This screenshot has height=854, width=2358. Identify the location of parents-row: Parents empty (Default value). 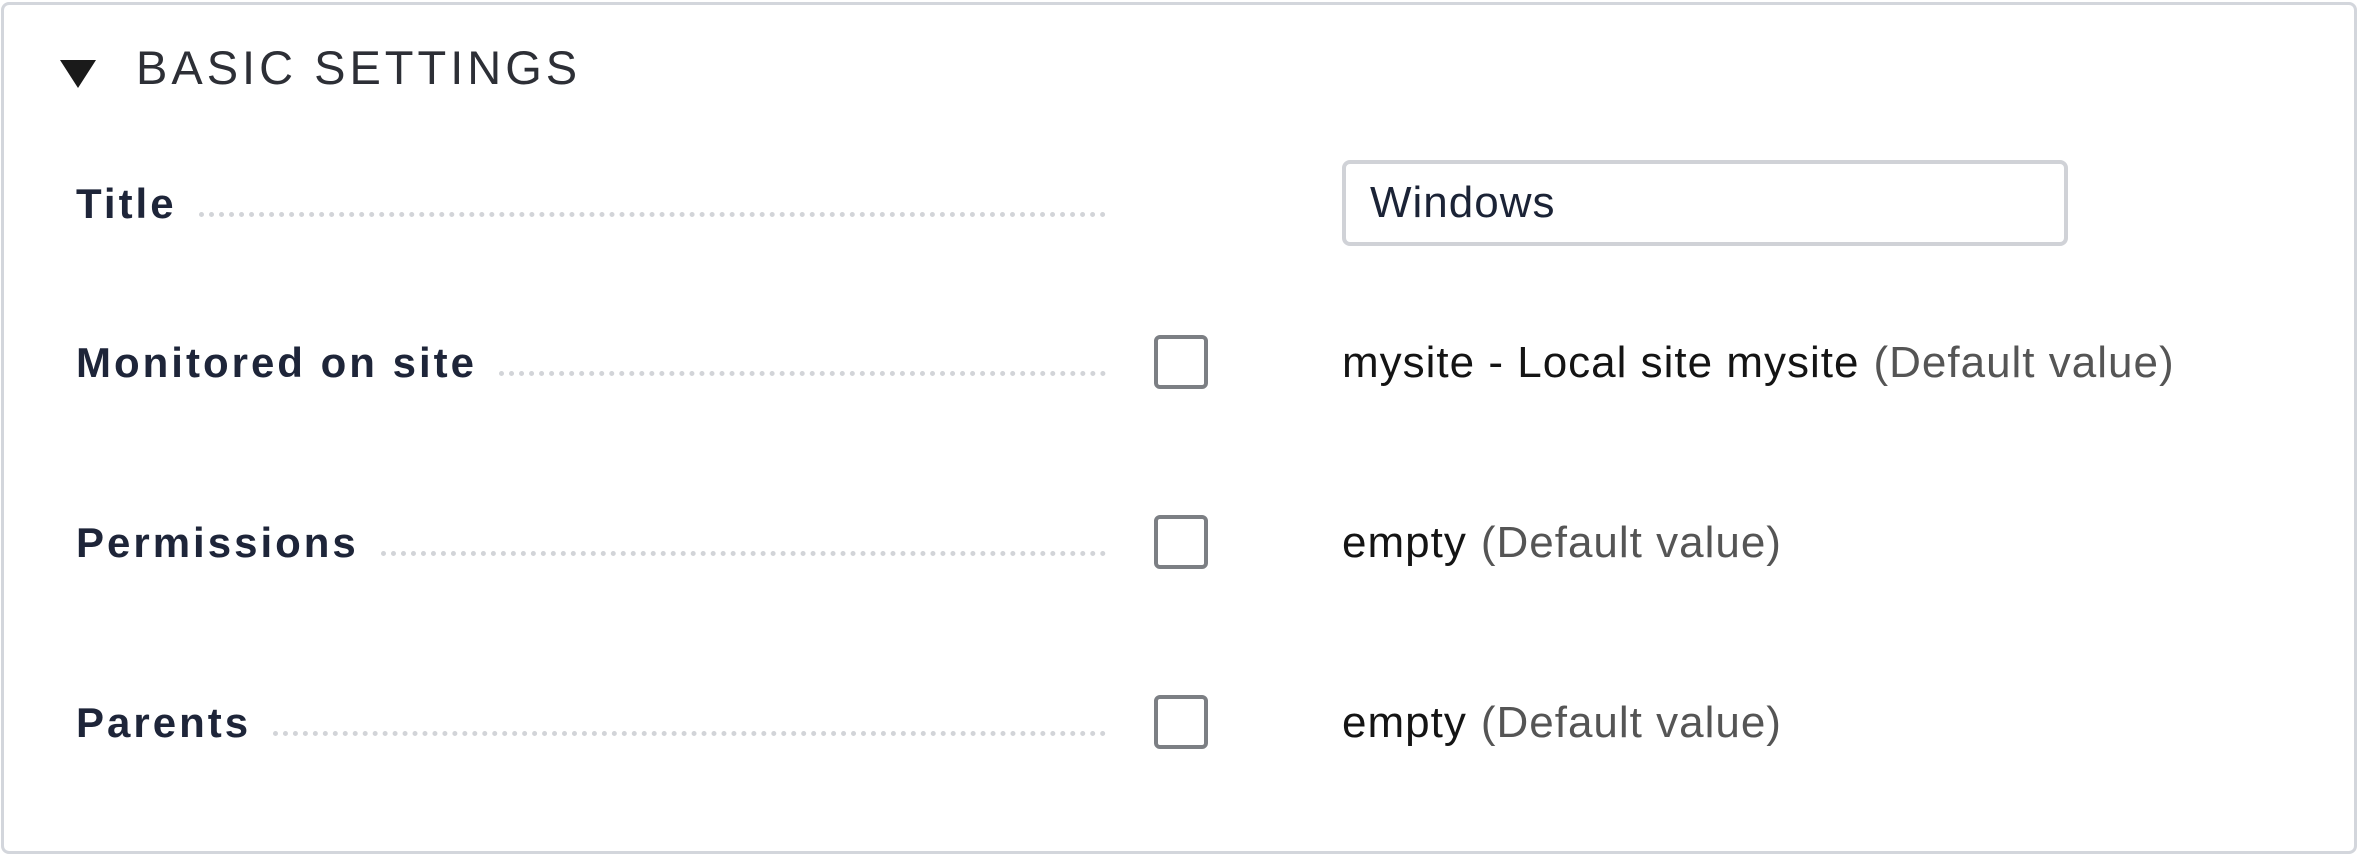
(1179, 723).